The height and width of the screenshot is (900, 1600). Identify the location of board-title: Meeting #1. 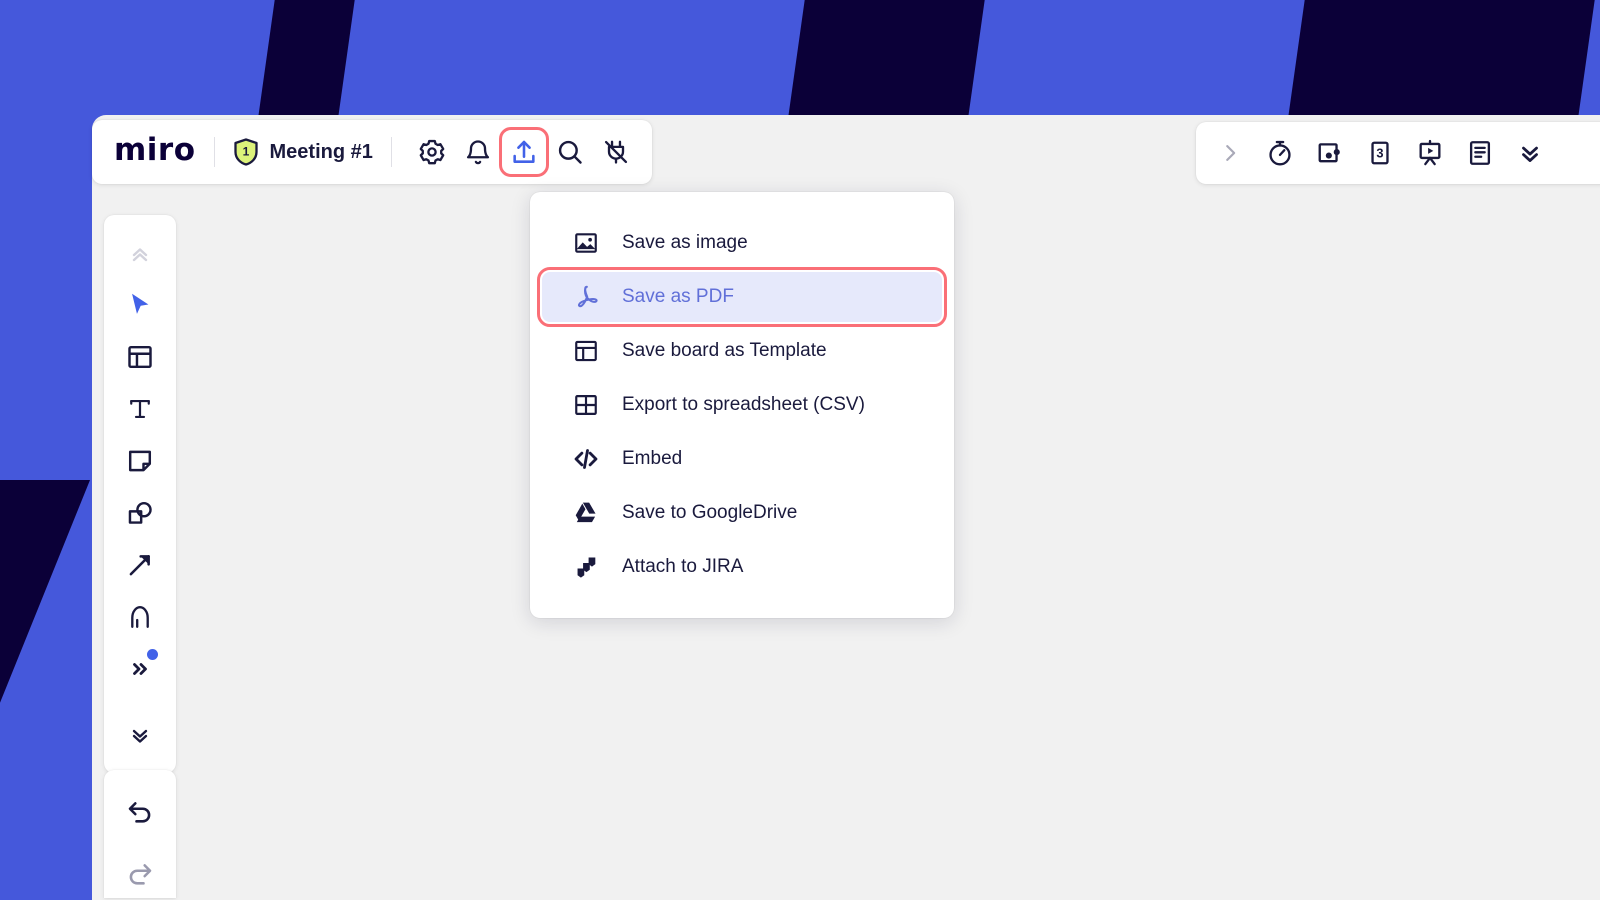
(321, 152).